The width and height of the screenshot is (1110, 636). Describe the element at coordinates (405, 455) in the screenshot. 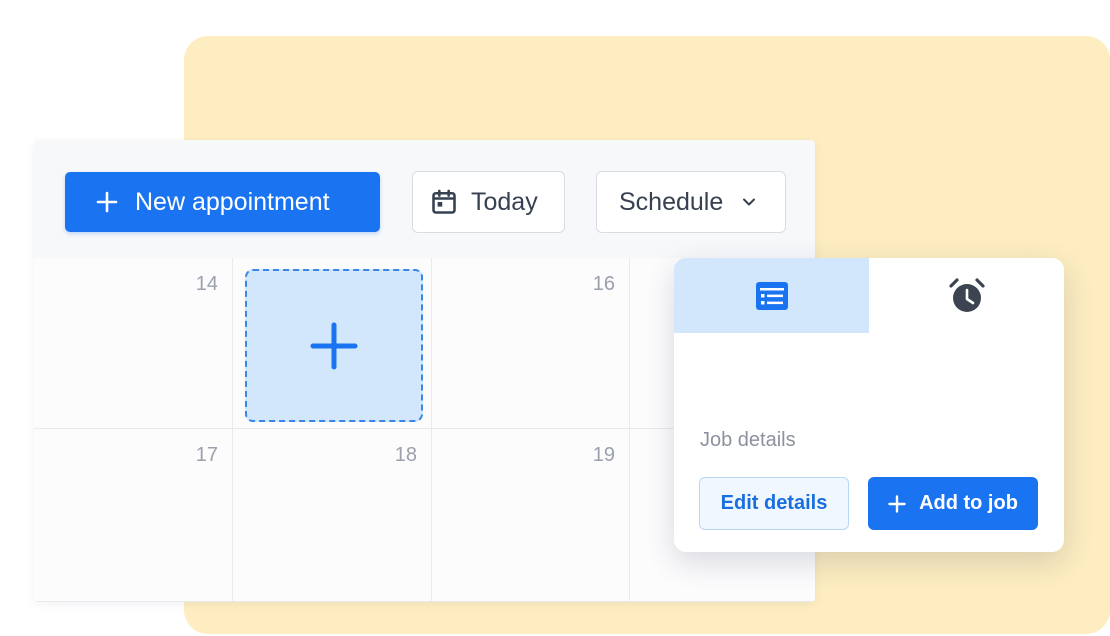

I see `day-number: 18` at that location.